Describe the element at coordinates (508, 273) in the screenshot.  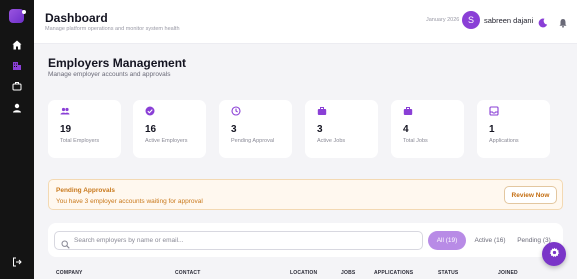
I see `column-header-joined: JOINED` at that location.